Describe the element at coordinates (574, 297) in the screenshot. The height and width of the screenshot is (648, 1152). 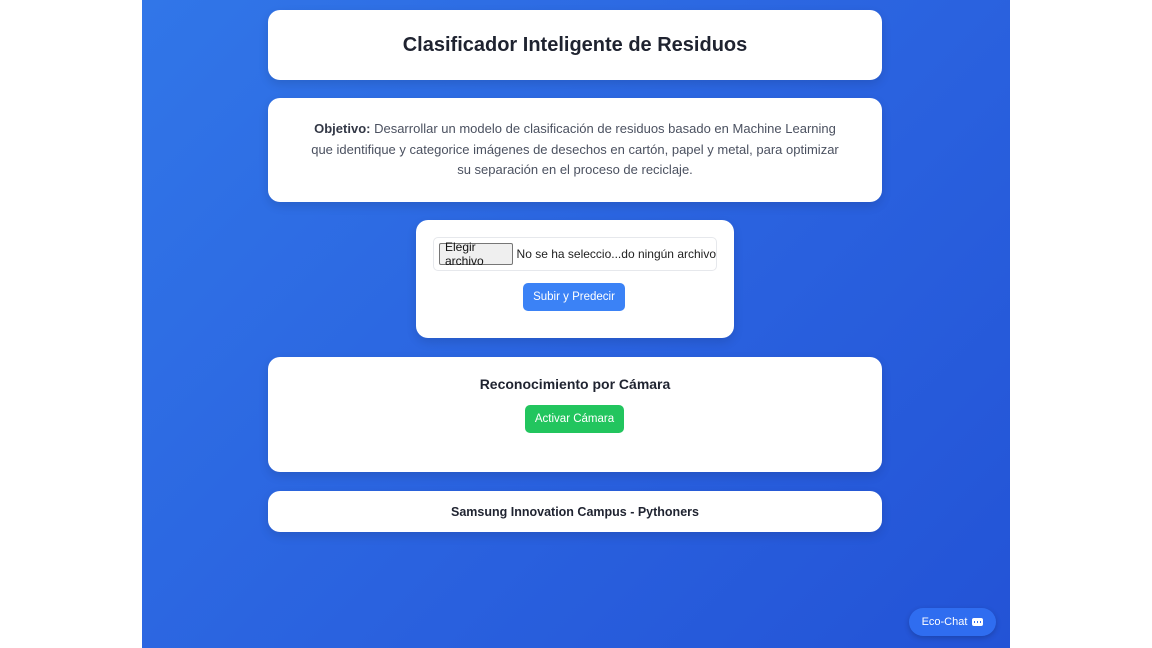
I see `upload-predict-button: Subir y Predecir` at that location.